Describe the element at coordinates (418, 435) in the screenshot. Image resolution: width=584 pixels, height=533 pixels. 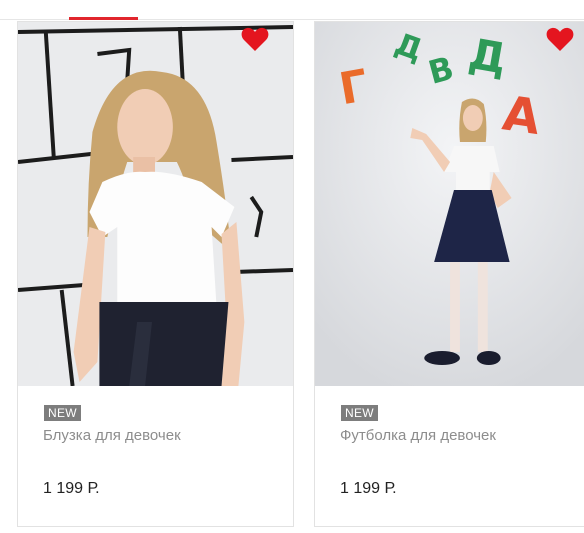
I see `product-name: Футболка для девочек` at that location.